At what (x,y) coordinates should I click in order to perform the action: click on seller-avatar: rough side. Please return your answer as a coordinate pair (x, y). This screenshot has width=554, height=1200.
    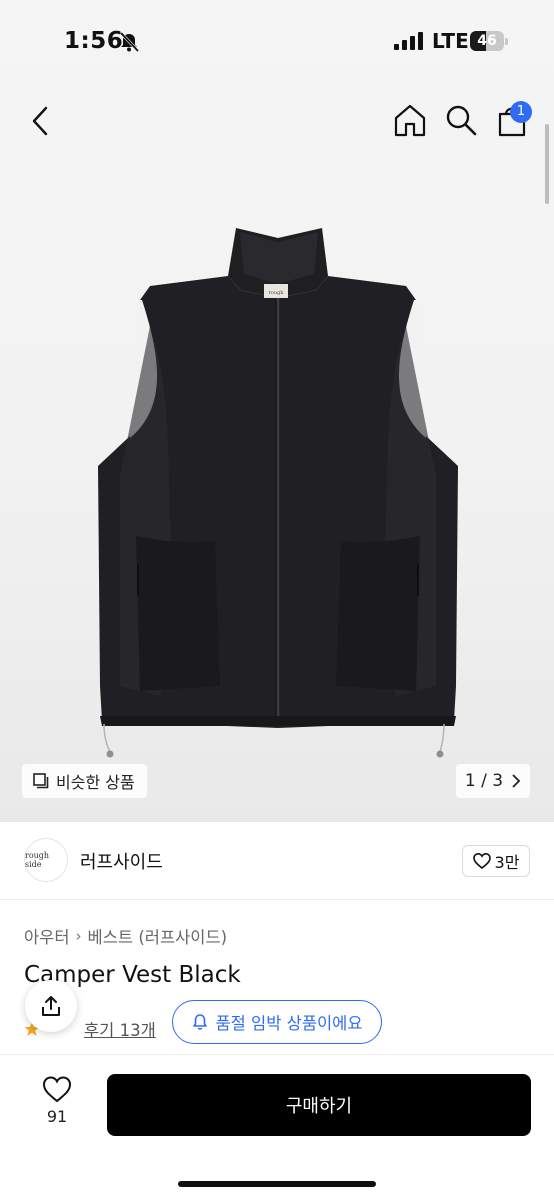
    Looking at the image, I should click on (46, 860).